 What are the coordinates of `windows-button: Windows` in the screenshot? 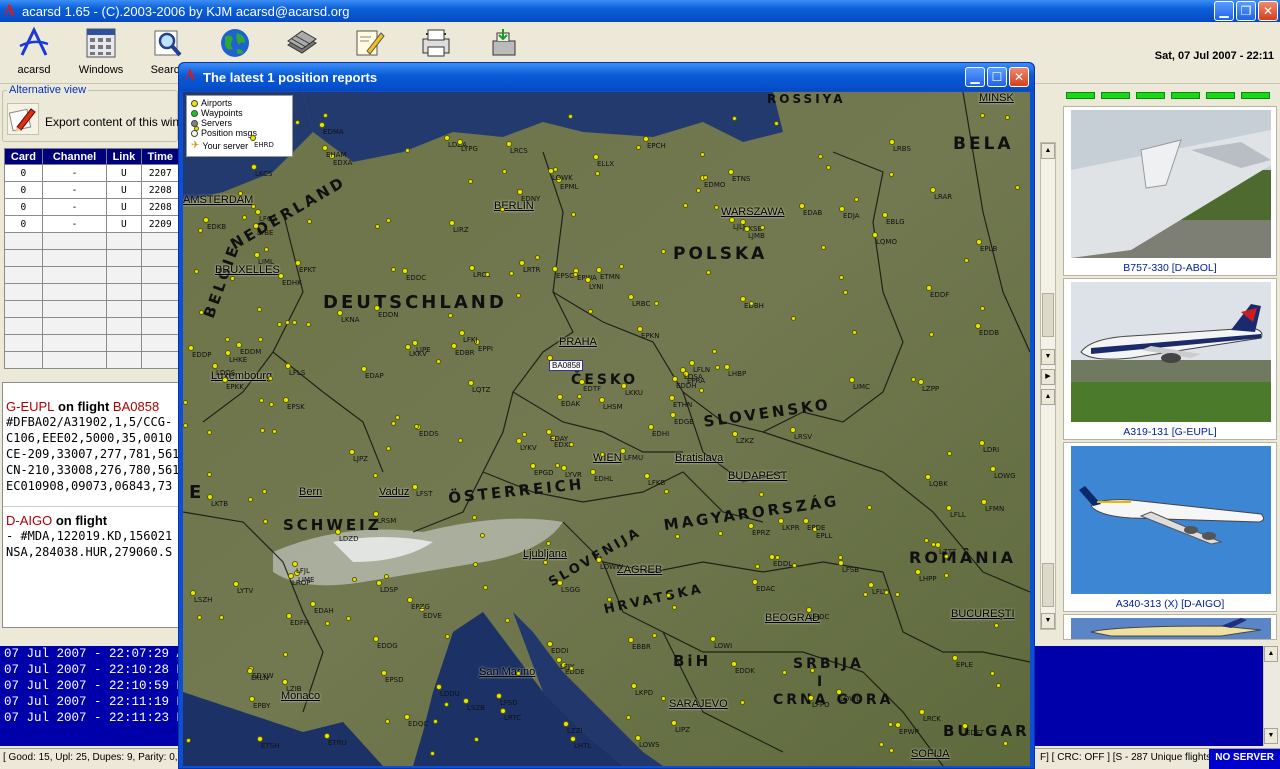 It's located at (101, 51).